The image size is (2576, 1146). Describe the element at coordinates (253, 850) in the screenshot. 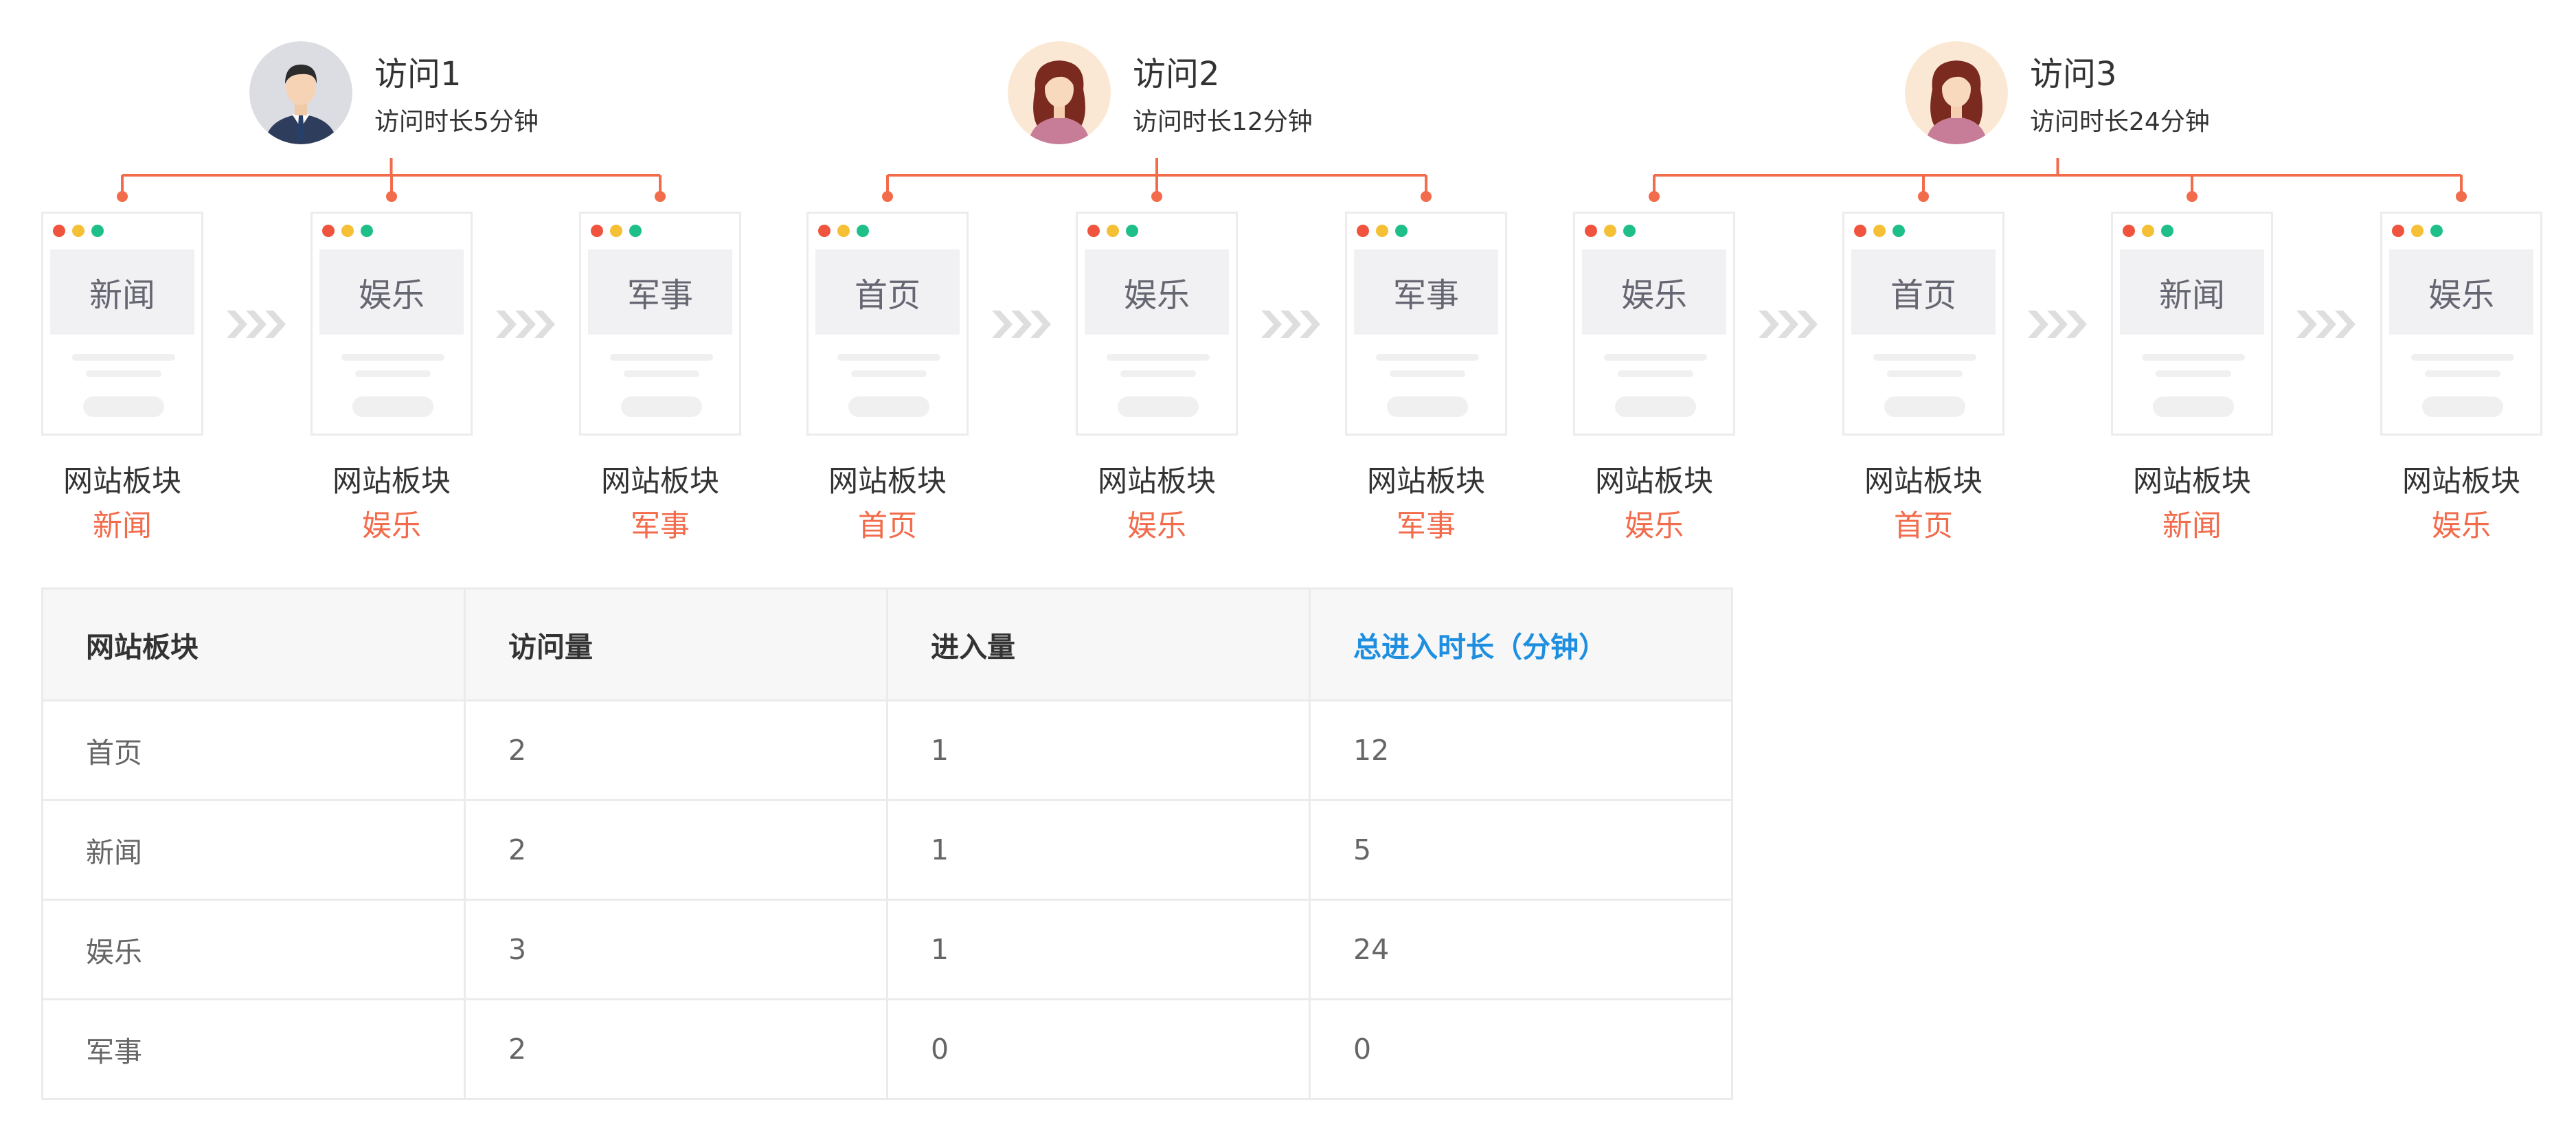

I see `table-cell: 新闻` at that location.